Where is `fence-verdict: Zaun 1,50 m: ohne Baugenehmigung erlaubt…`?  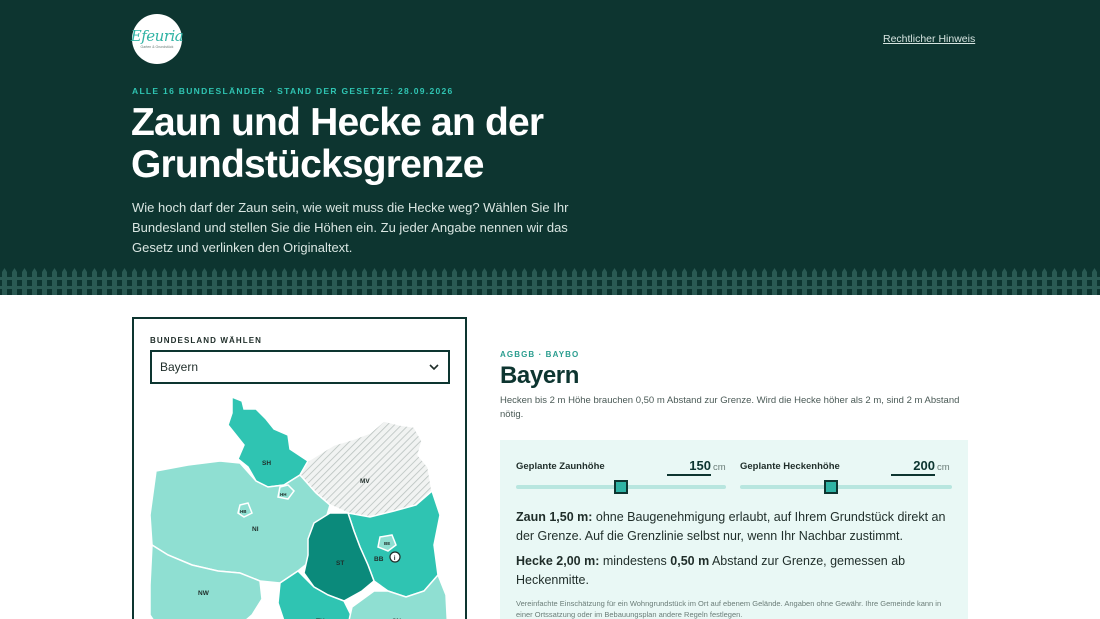 fence-verdict: Zaun 1,50 m: ohne Baugenehmigung erlaubt… is located at coordinates (731, 527).